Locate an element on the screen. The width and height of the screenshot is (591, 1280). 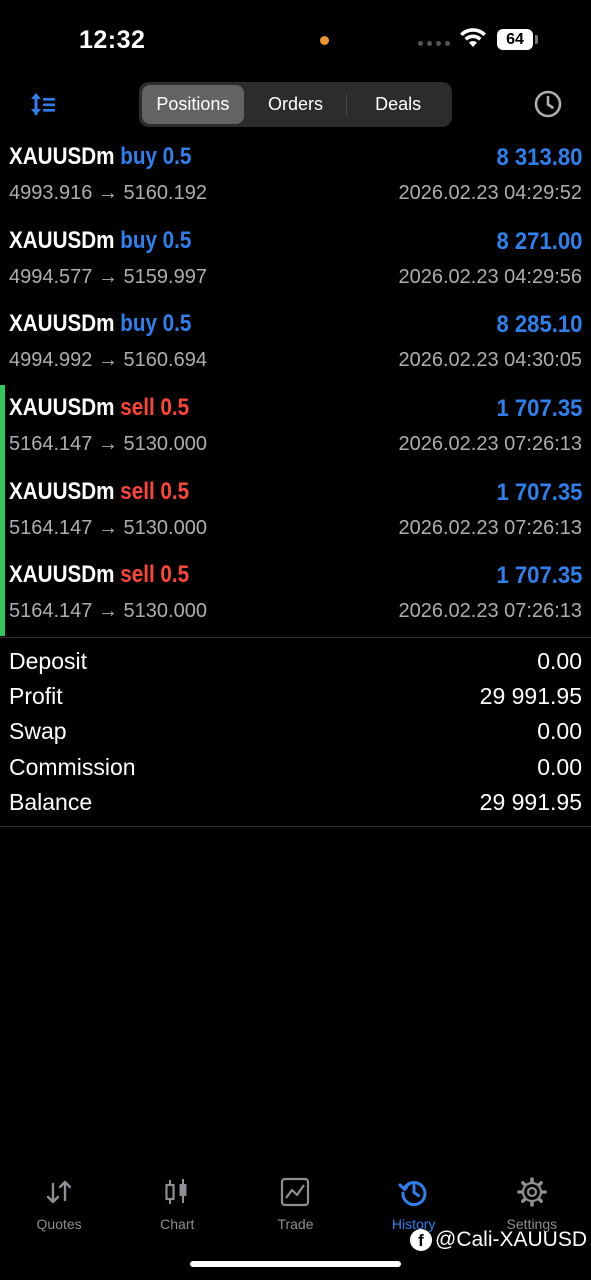
gear-icon is located at coordinates (532, 1192).